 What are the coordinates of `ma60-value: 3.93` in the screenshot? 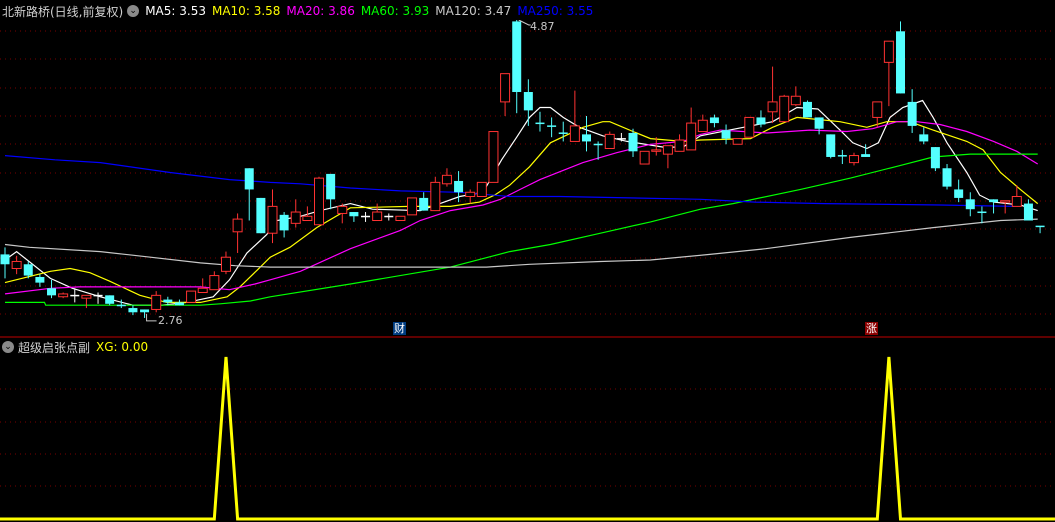 It's located at (416, 11).